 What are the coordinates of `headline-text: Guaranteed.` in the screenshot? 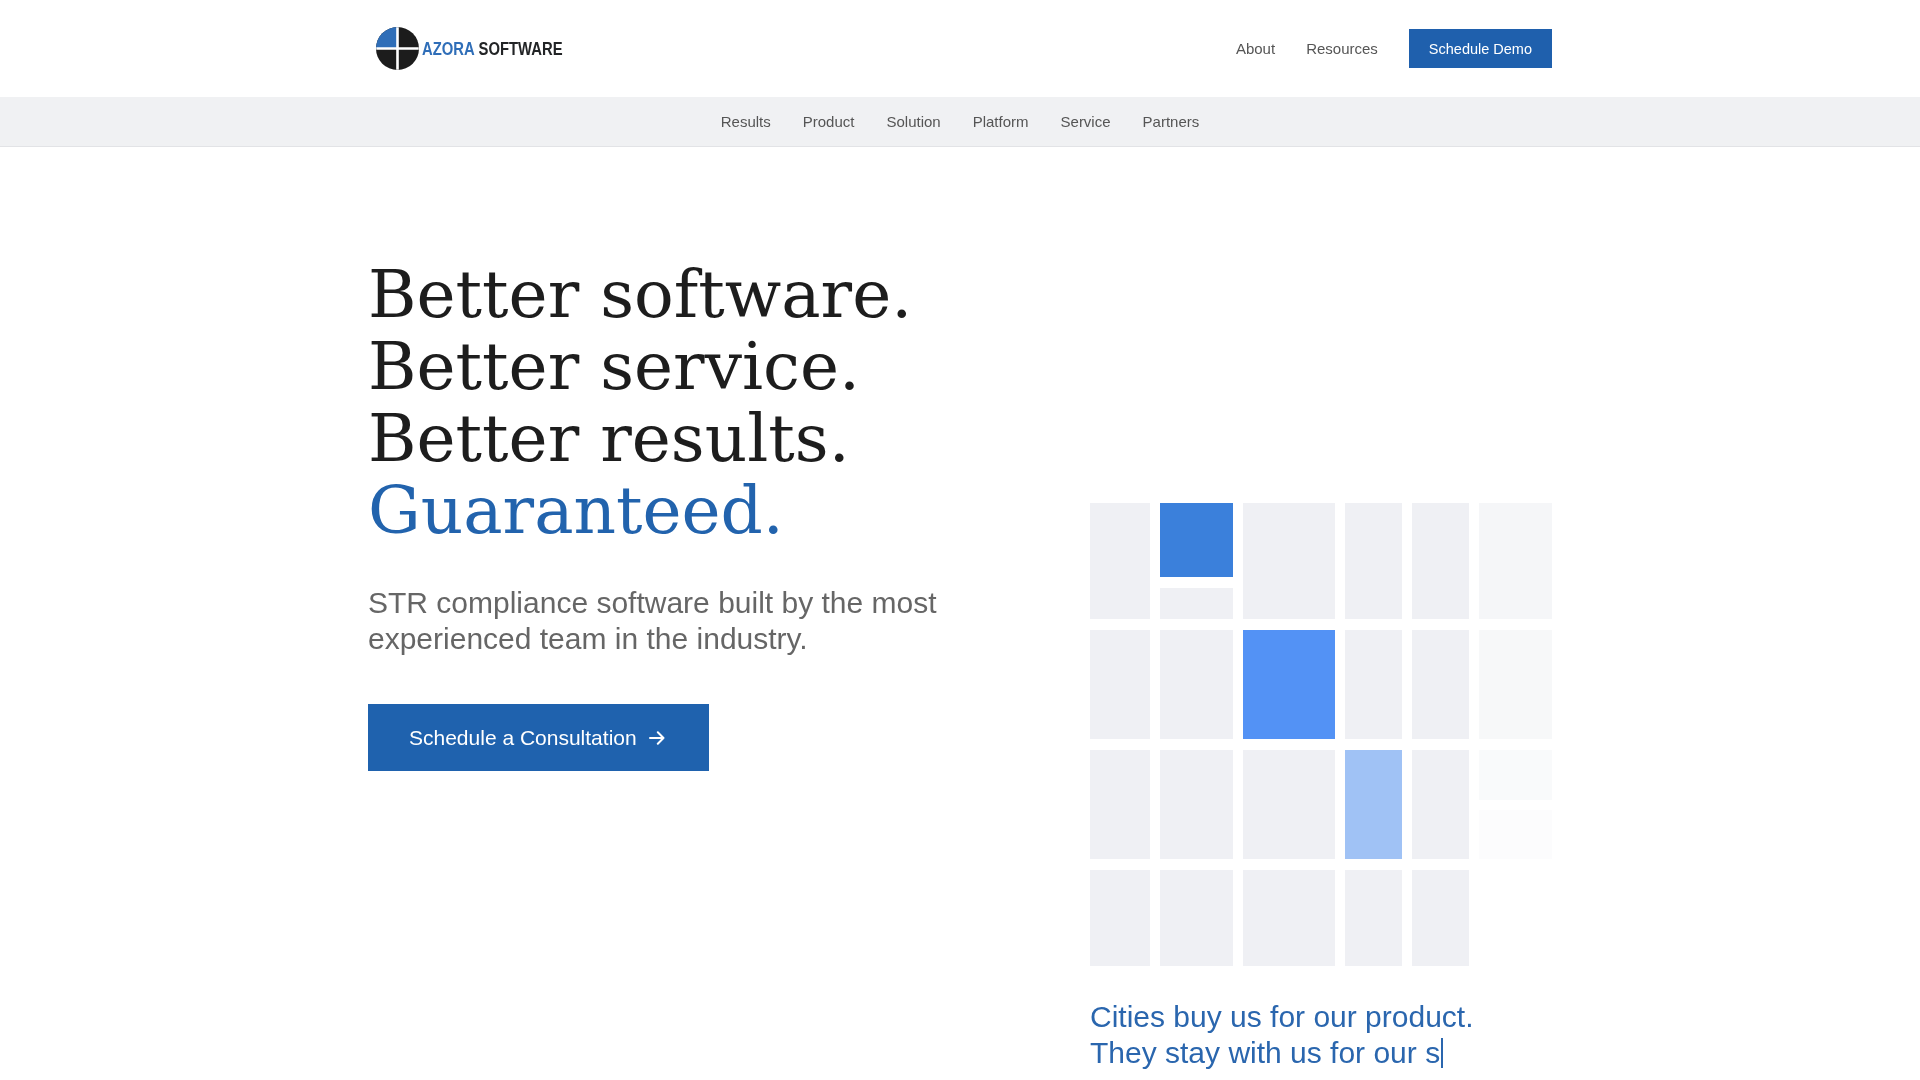 It's located at (576, 511).